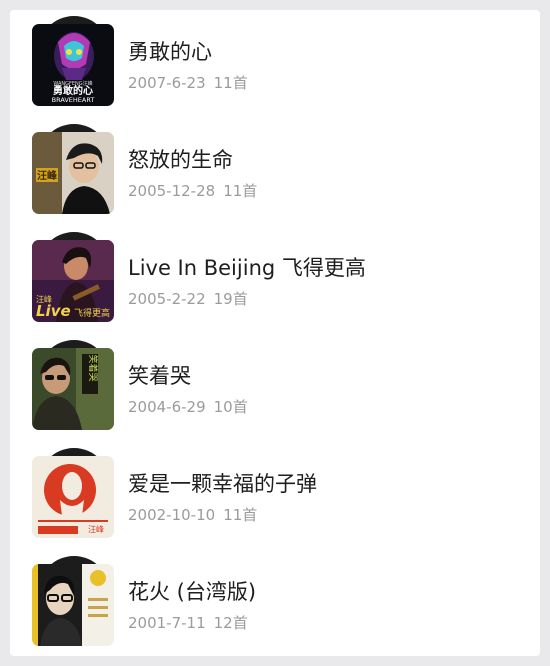 The width and height of the screenshot is (550, 666). I want to click on album-meta: 2001-7-11 12首, so click(188, 622).